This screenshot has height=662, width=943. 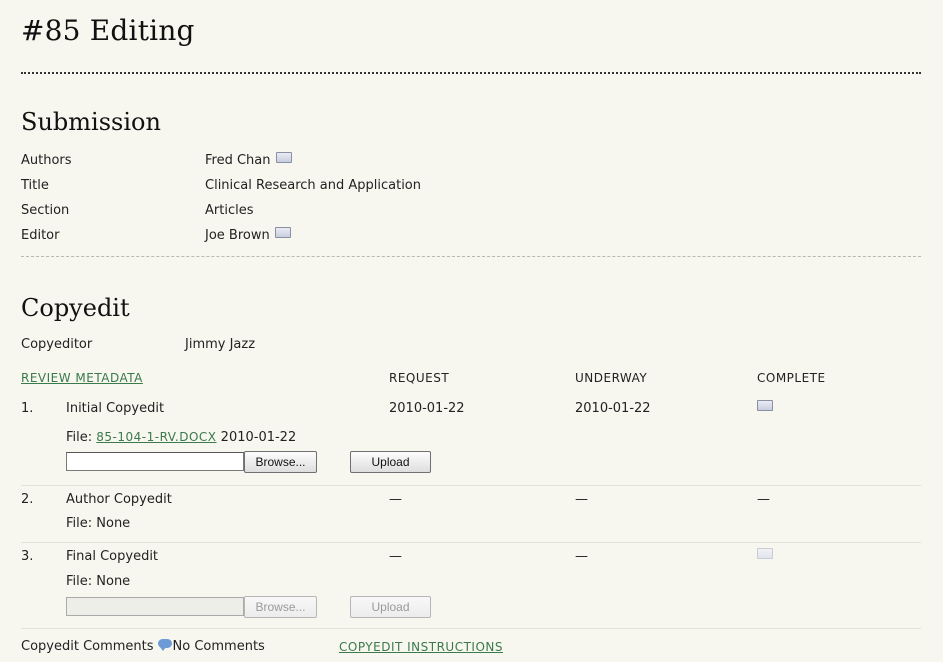 I want to click on editor-value: Joe Brown, so click(x=237, y=235).